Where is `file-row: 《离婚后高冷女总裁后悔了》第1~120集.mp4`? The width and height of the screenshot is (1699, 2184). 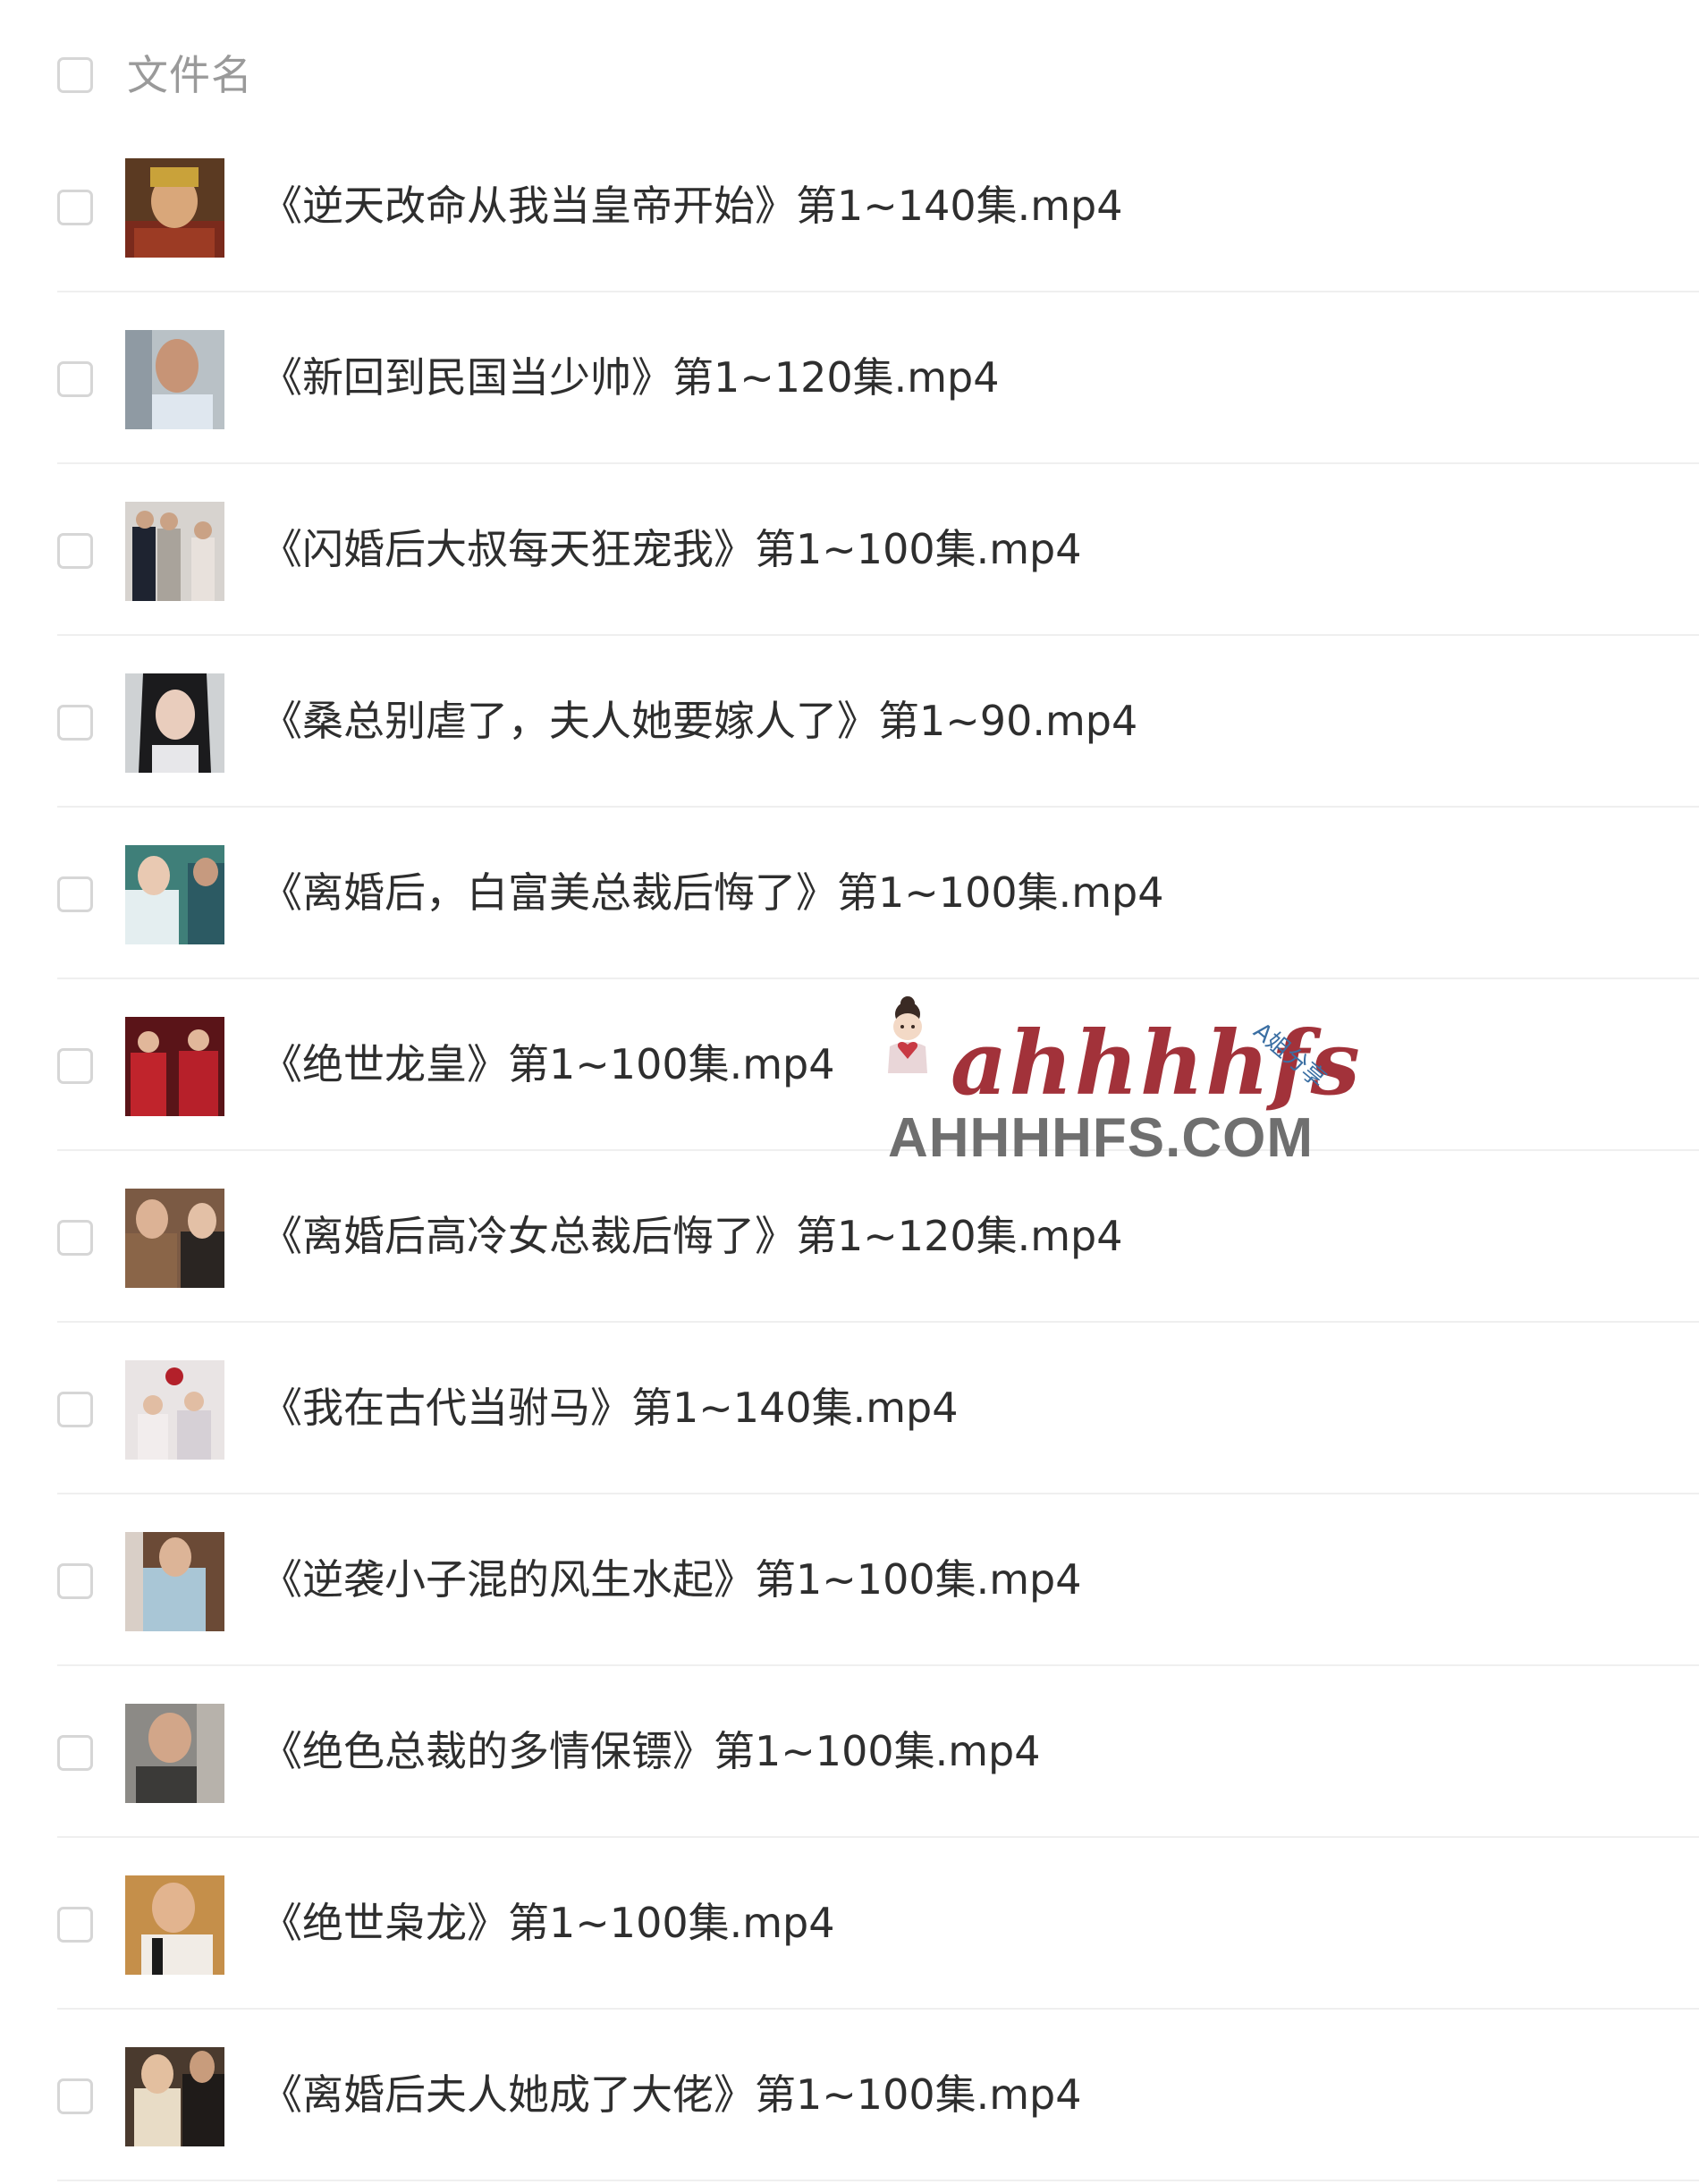
file-row: 《离婚后高冷女总裁后悔了》第1~120集.mp4 is located at coordinates (850, 1237).